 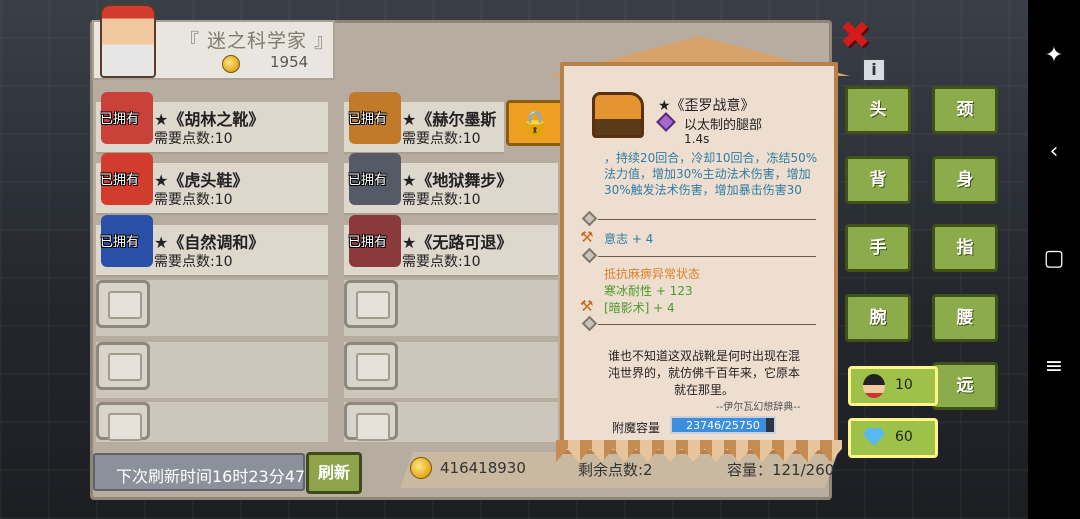 What do you see at coordinates (1054, 367) in the screenshot?
I see `menu-icon: ≡` at bounding box center [1054, 367].